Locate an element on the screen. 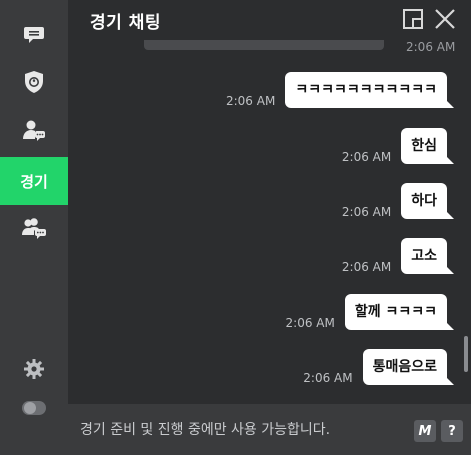 The width and height of the screenshot is (471, 455). sidebar: 경기 is located at coordinates (34, 227).